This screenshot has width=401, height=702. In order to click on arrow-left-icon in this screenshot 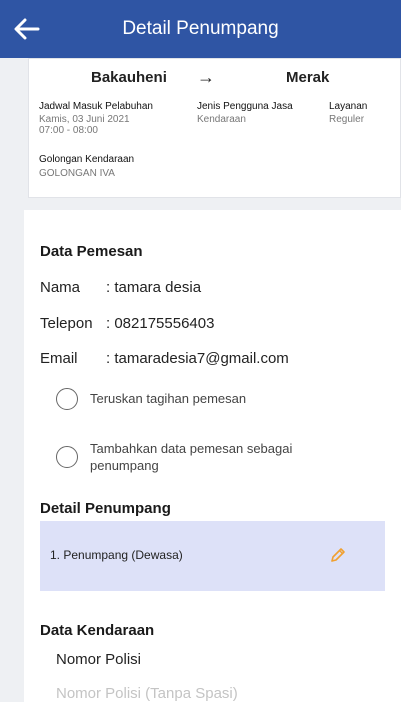, I will do `click(27, 29)`.